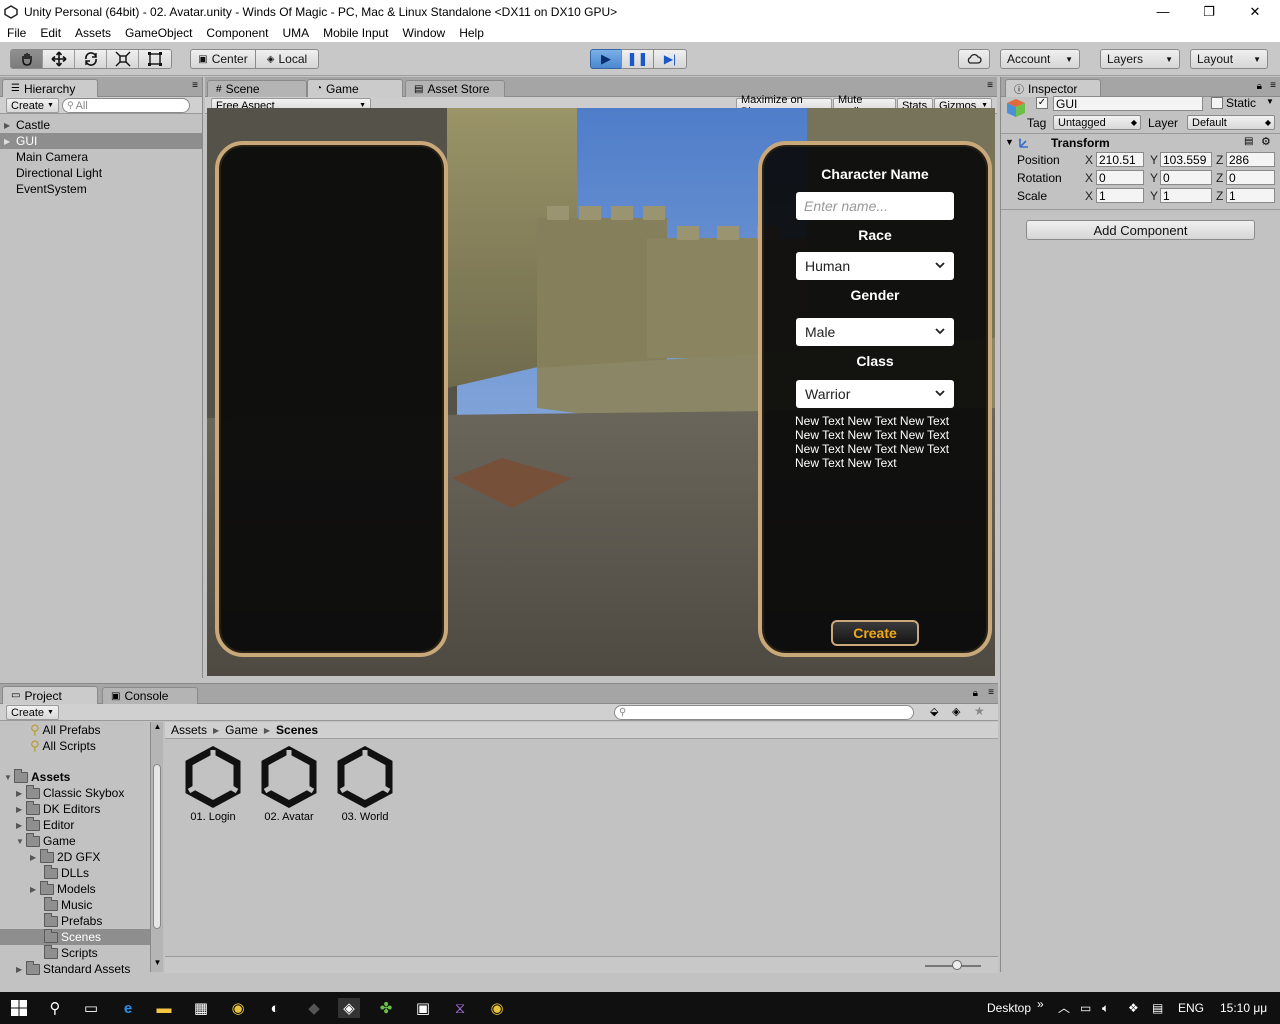  Describe the element at coordinates (956, 711) in the screenshot. I see `filter-by-label-icon: ◈` at that location.